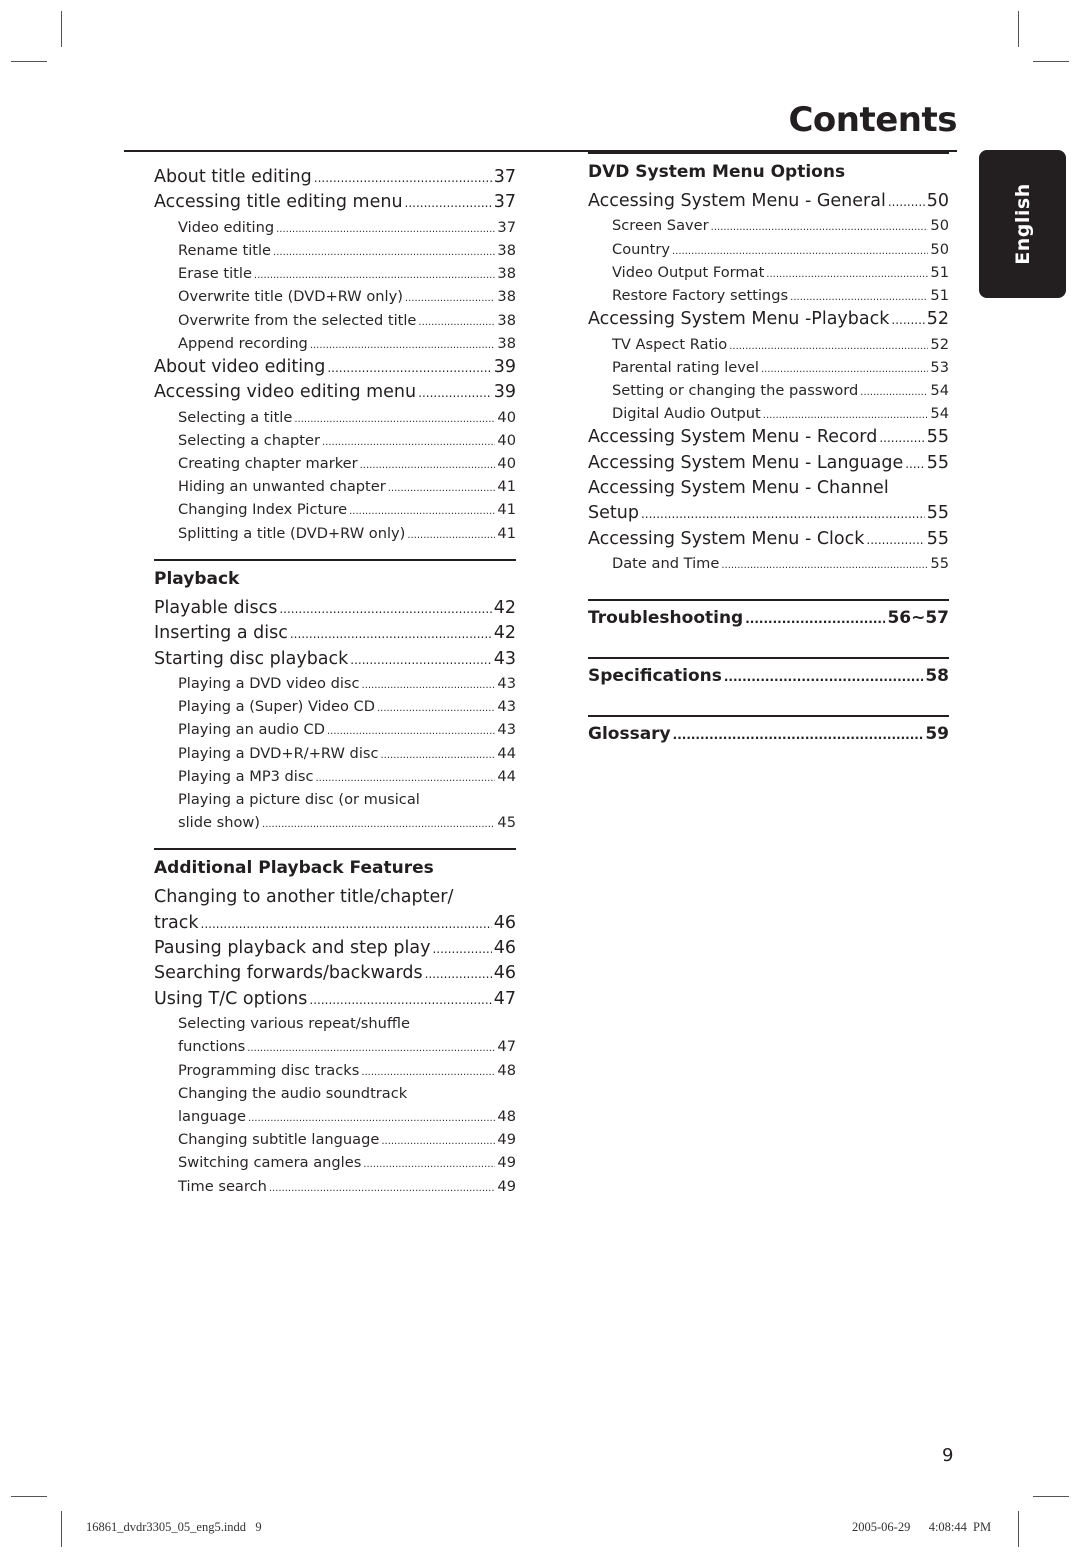 This screenshot has height=1558, width=1080. I want to click on toc-entry: TV Aspect Ratio 52, so click(768, 344).